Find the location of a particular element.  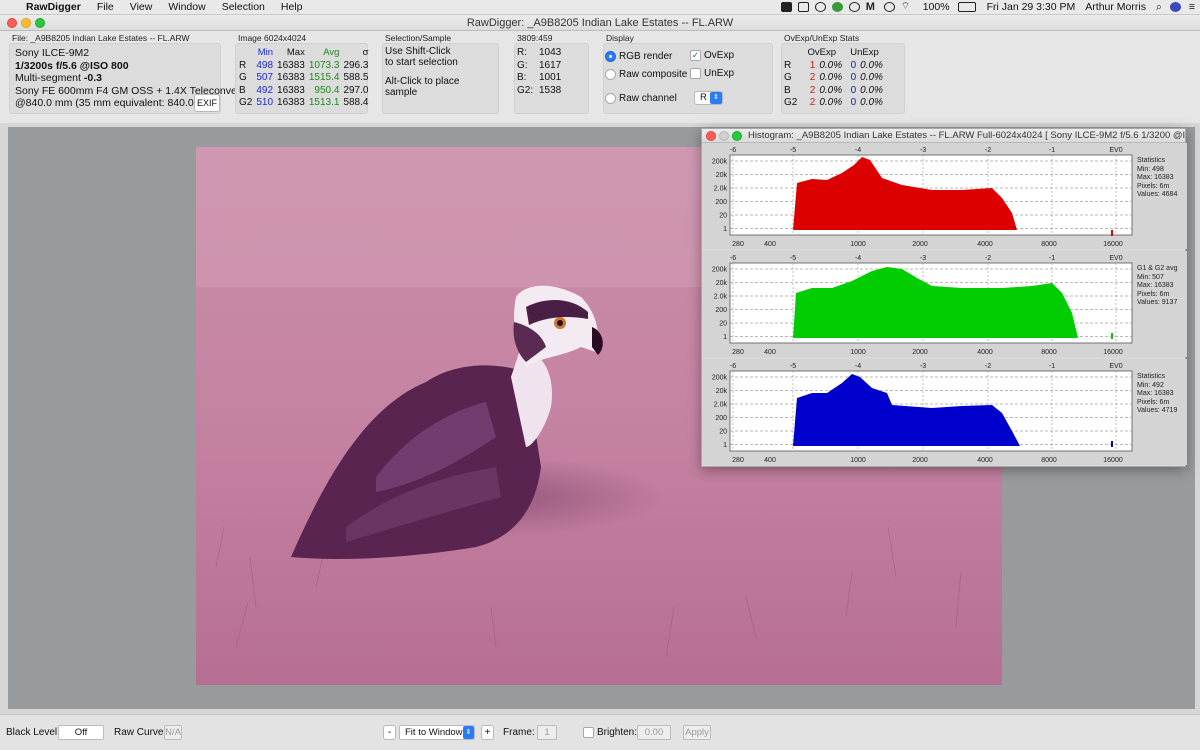

black-level-field: Off is located at coordinates (81, 732).